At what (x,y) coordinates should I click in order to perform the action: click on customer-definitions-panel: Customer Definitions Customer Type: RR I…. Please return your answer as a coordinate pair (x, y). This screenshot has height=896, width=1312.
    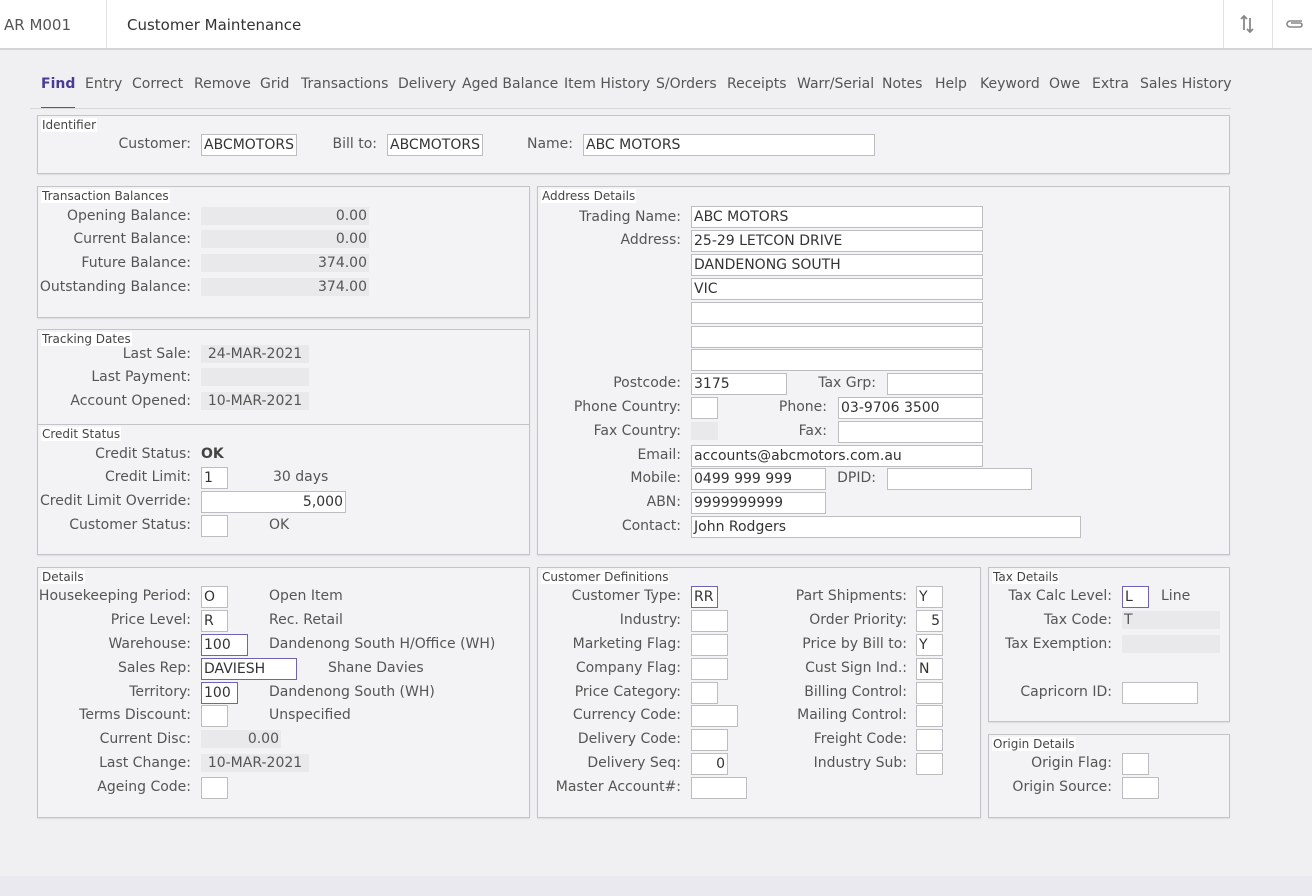
    Looking at the image, I should click on (759, 692).